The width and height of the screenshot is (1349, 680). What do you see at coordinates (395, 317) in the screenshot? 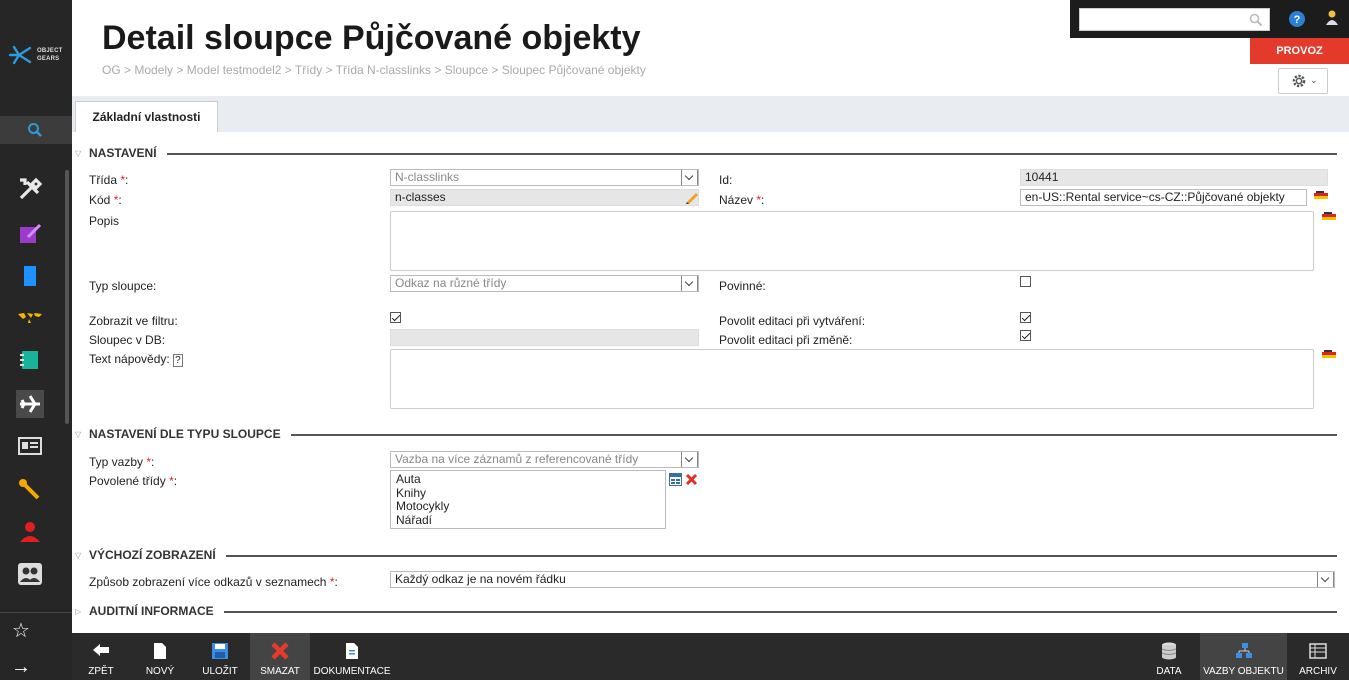
I see `zobrazit-filtr-checkbox` at bounding box center [395, 317].